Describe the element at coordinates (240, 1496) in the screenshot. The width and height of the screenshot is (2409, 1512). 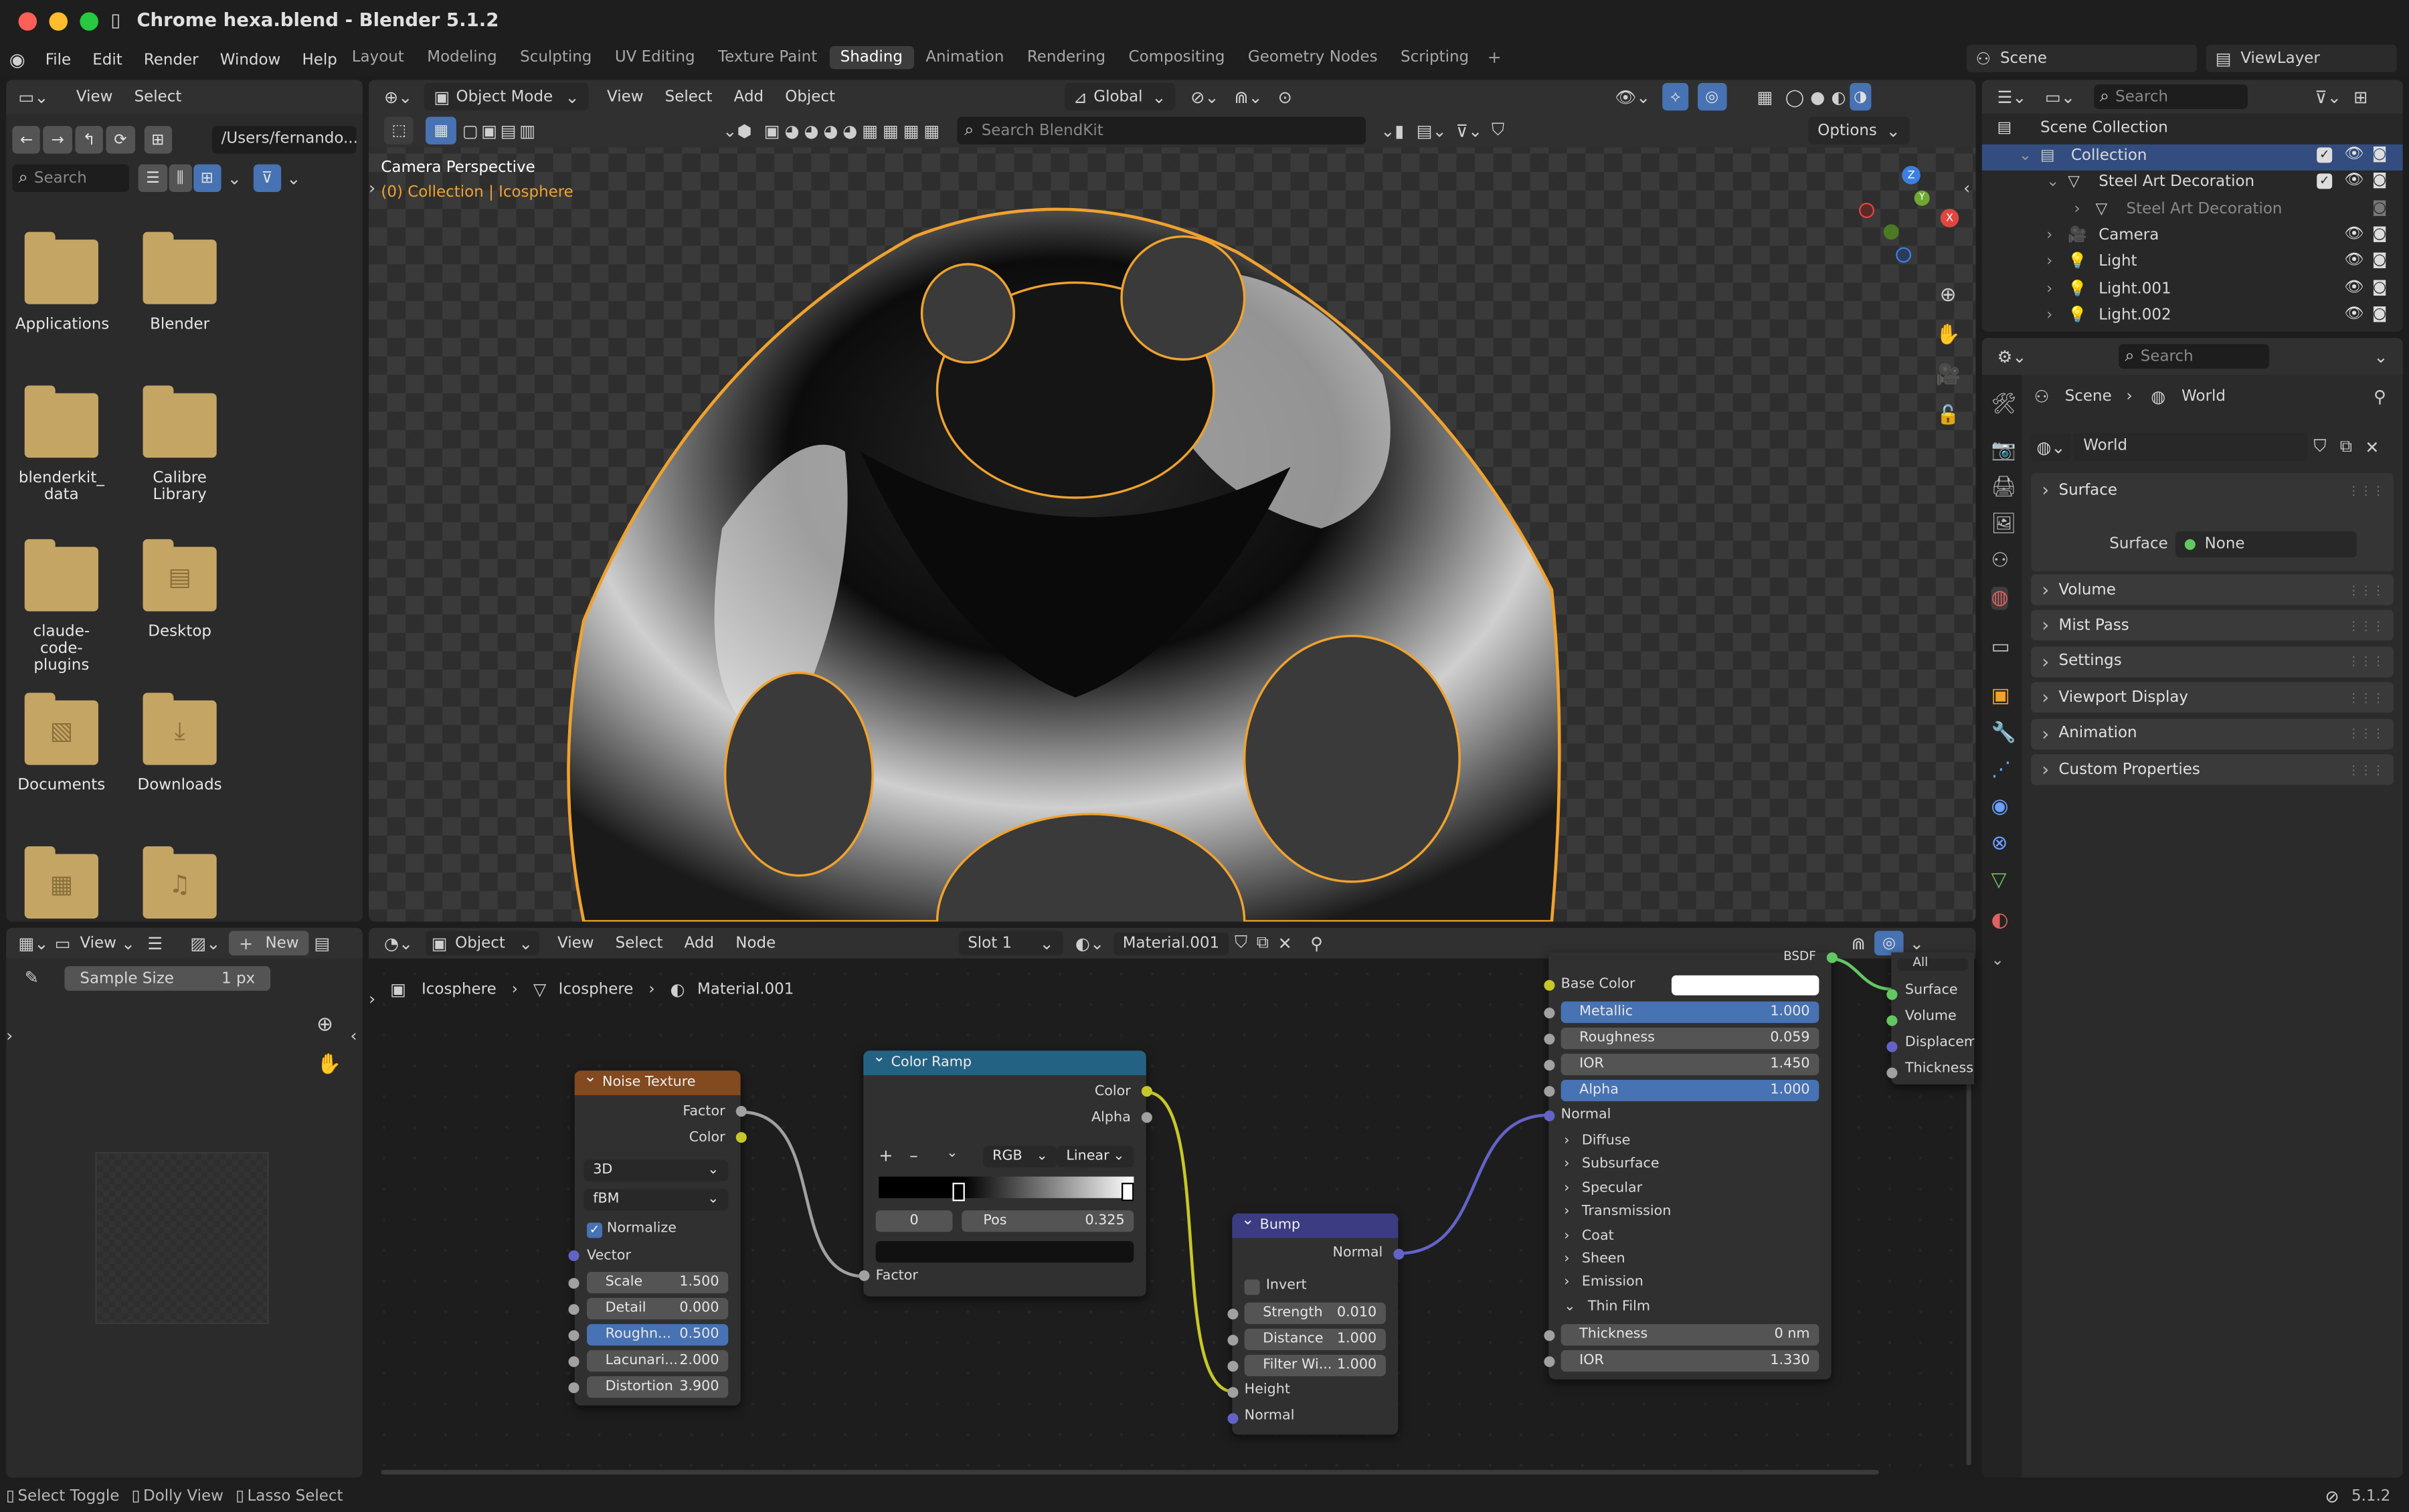
I see `mouse-right-icon: ▯` at that location.